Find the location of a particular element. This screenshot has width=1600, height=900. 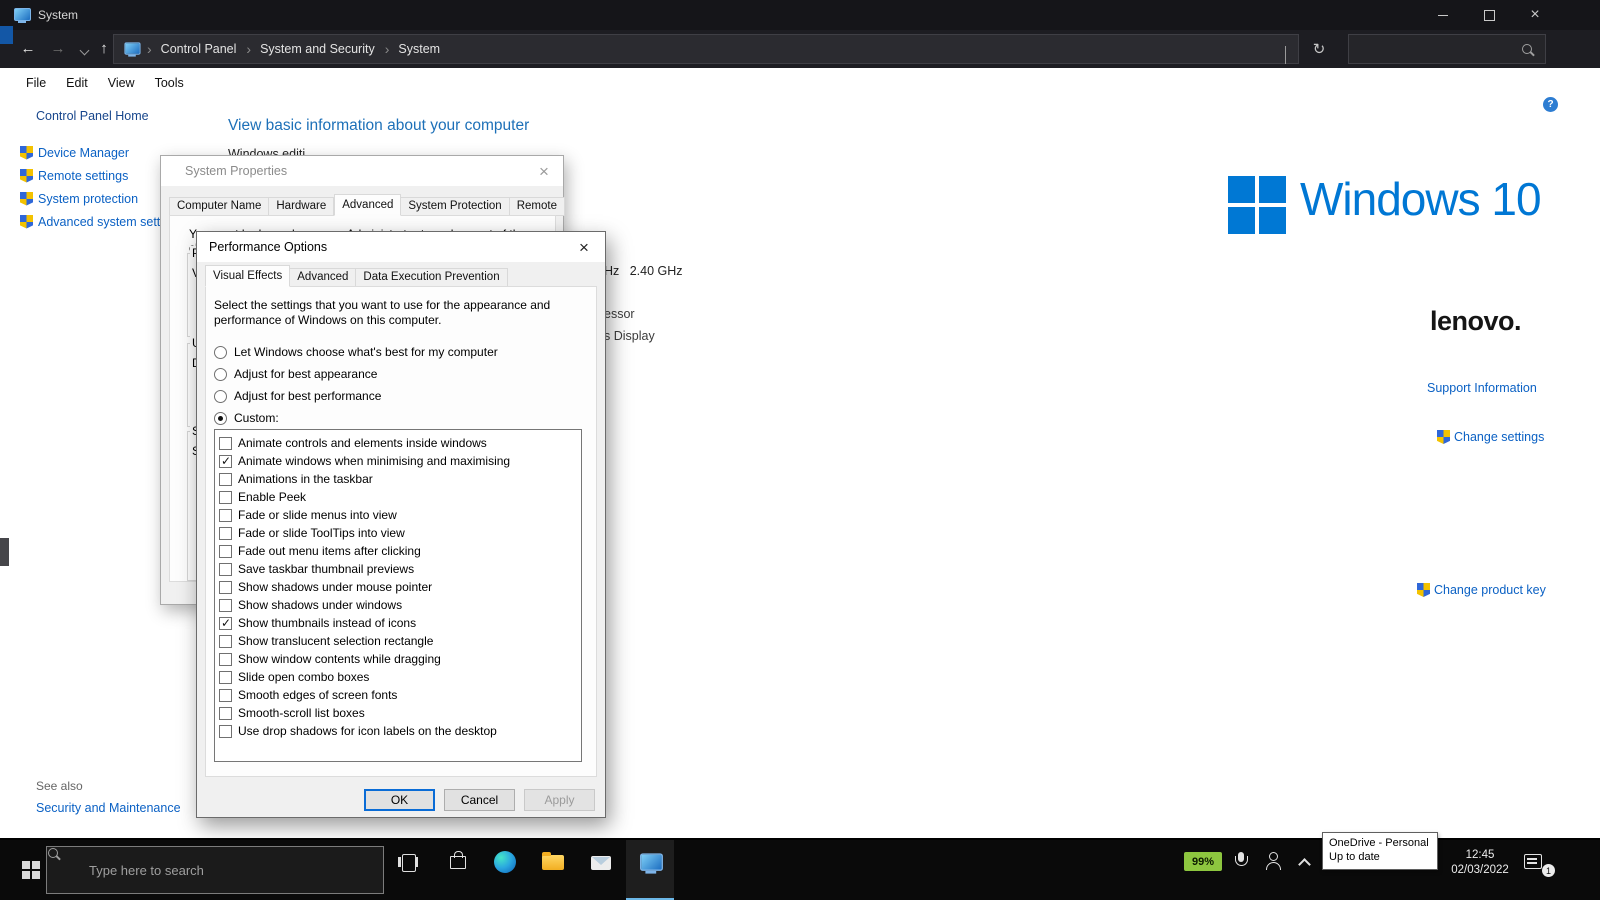

address-dropdown-chevron is located at coordinates (1285, 55).